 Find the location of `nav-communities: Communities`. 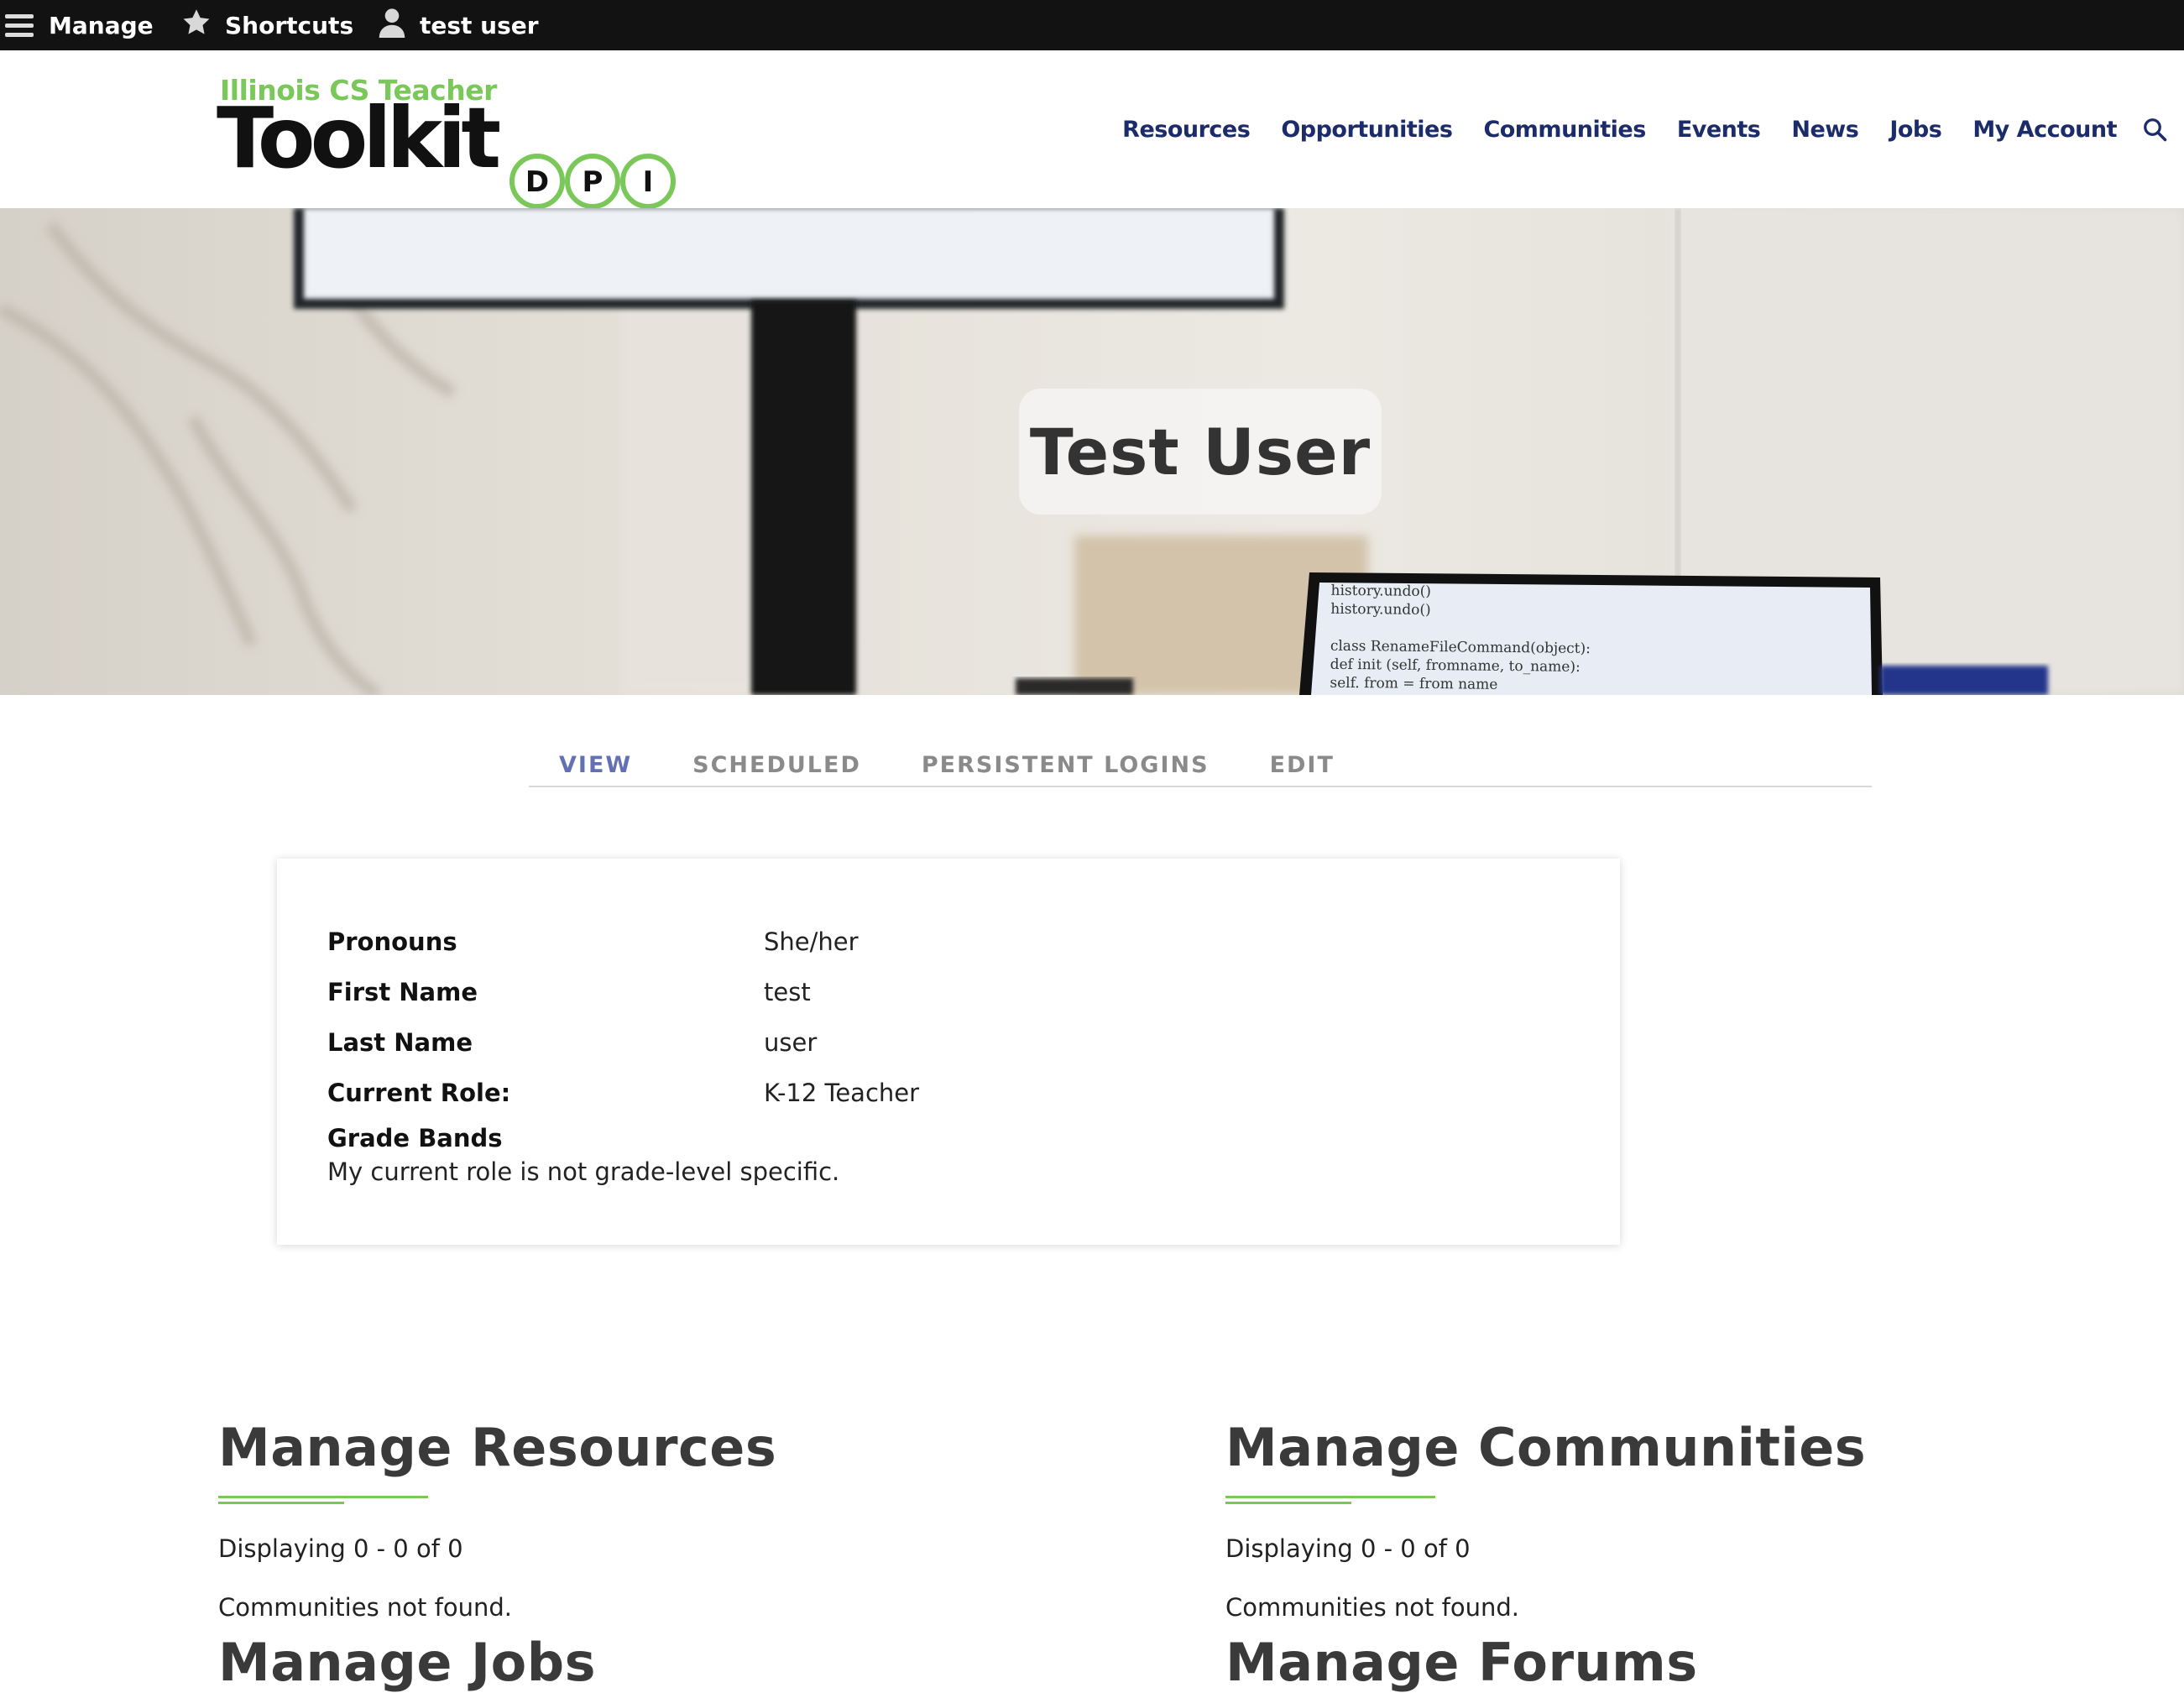

nav-communities: Communities is located at coordinates (1565, 130).